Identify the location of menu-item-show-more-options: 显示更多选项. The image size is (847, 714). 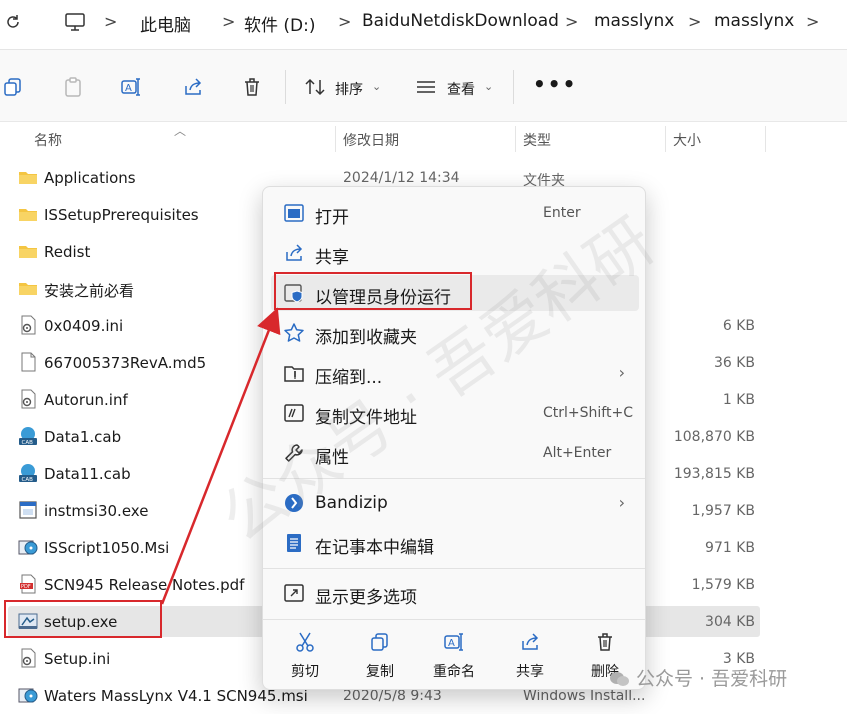
(455, 593).